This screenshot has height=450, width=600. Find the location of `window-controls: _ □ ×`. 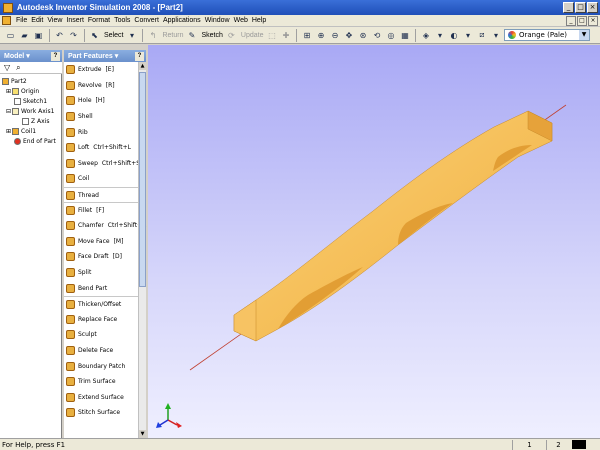

window-controls: _ □ × is located at coordinates (580, 7).